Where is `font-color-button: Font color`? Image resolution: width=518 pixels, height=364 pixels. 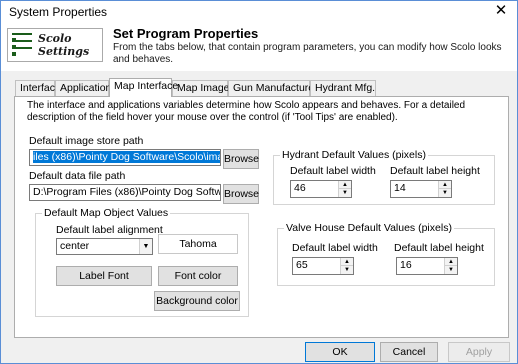 font-color-button: Font color is located at coordinates (198, 276).